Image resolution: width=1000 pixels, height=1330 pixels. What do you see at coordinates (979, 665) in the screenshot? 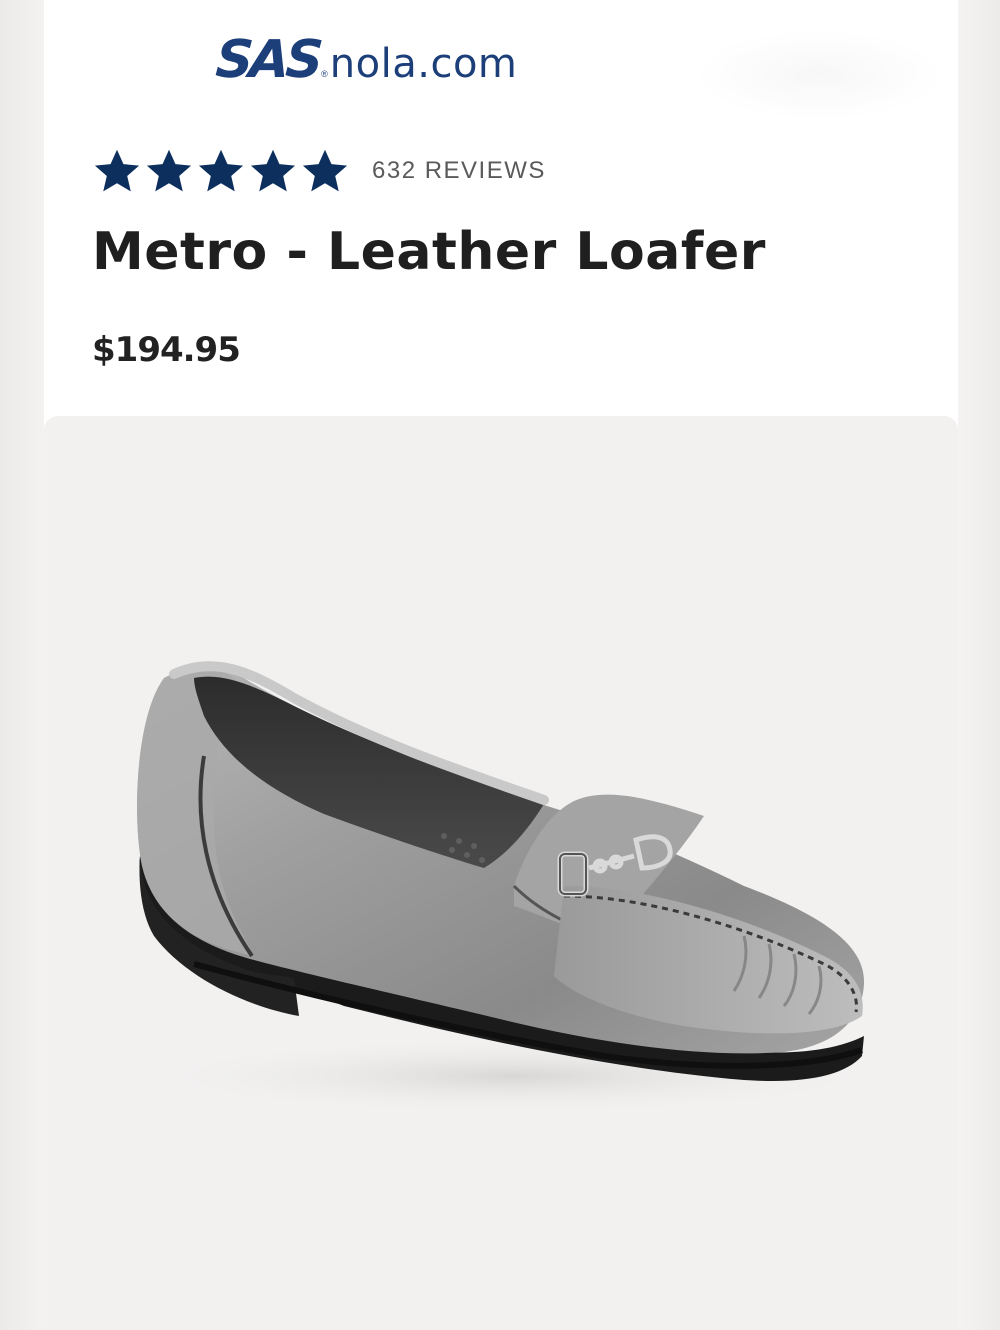
I see `right-gutter` at bounding box center [979, 665].